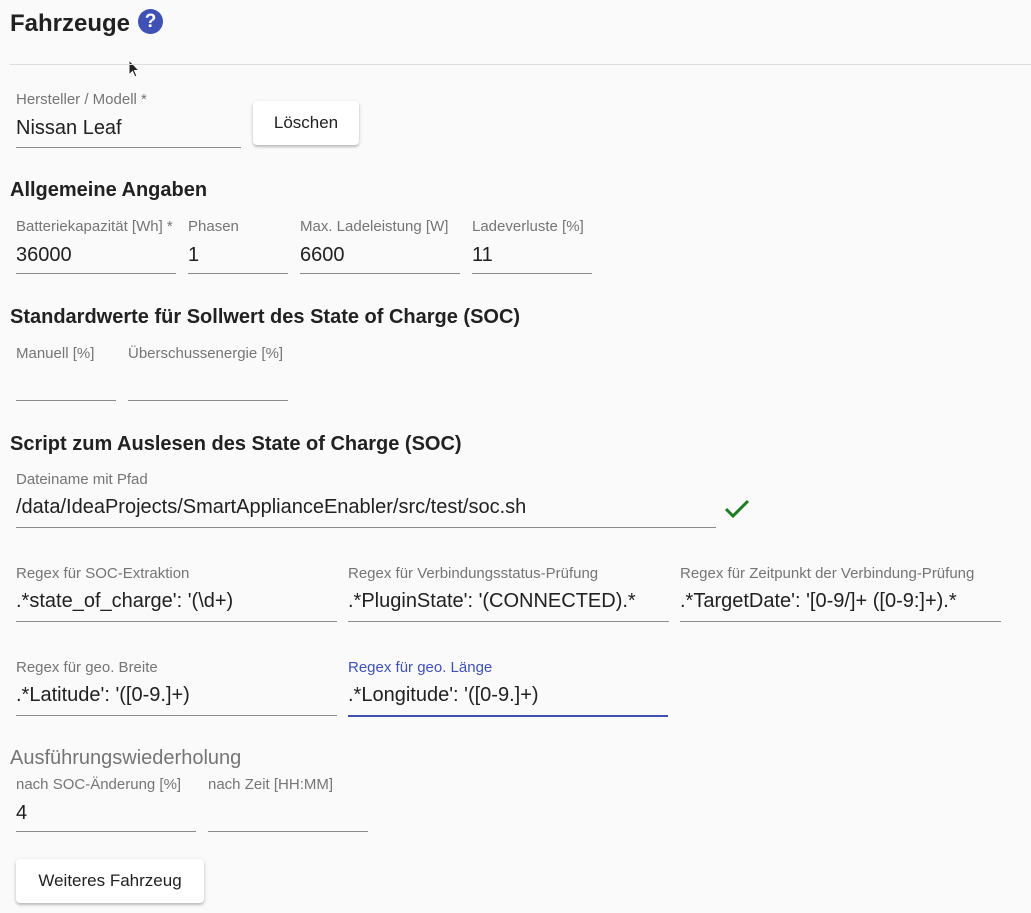 This screenshot has width=1031, height=913. I want to click on regex-latitude-input: .*Latitude': '([0-9.]+), so click(103, 695).